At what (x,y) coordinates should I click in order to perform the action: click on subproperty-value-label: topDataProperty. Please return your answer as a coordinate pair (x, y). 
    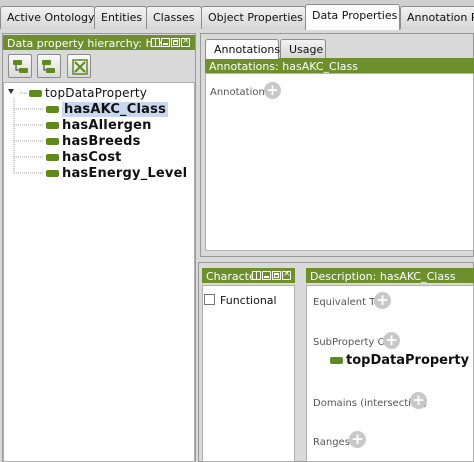
    Looking at the image, I should click on (408, 360).